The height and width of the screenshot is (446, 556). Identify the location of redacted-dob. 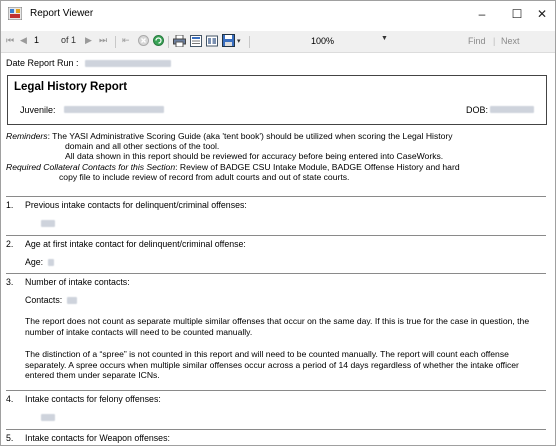
(512, 109).